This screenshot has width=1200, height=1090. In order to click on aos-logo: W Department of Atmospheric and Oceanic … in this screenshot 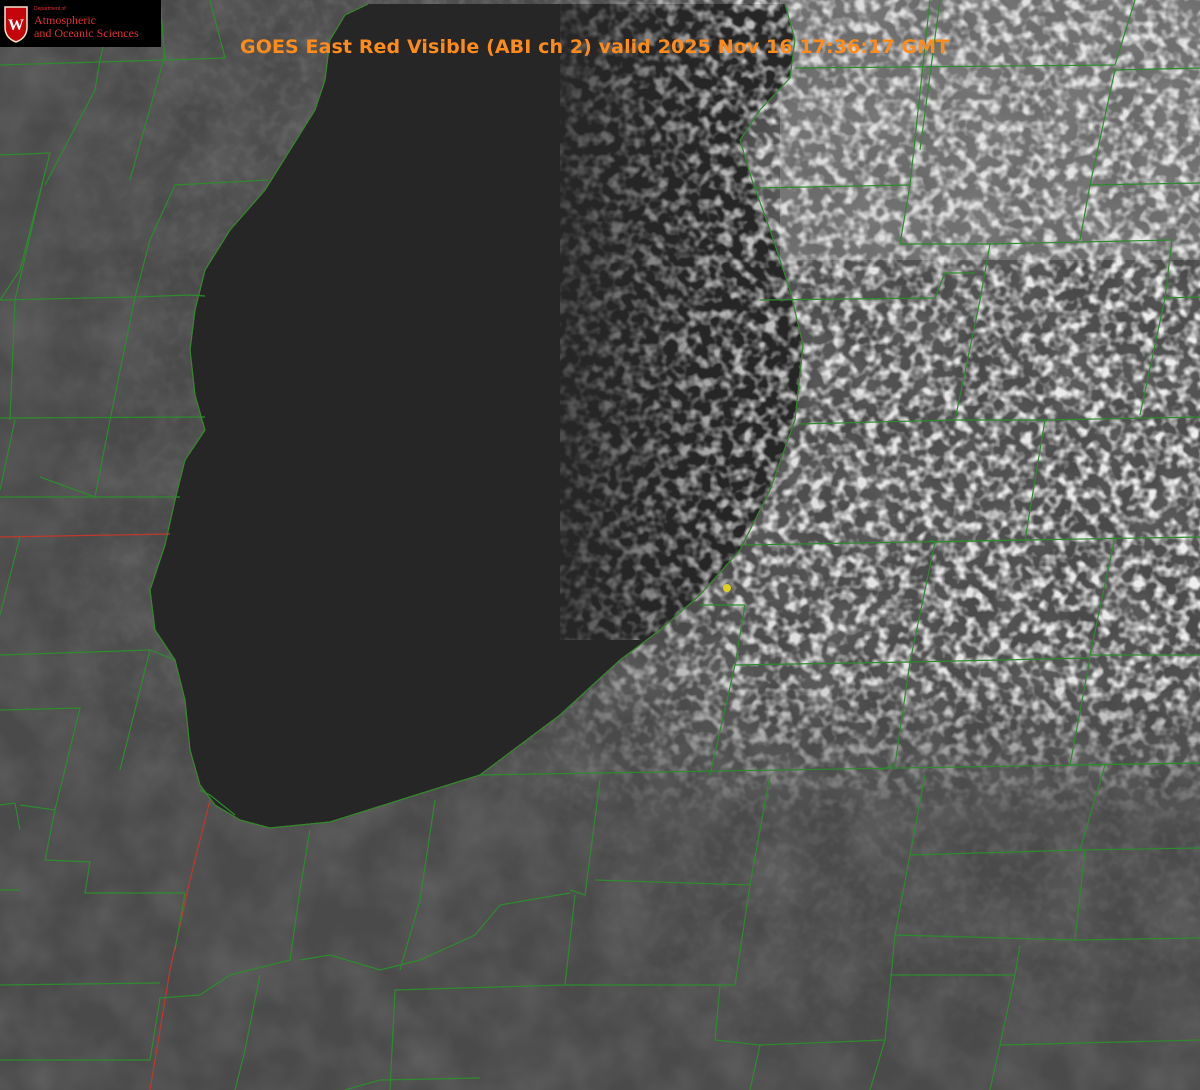, I will do `click(80, 23)`.